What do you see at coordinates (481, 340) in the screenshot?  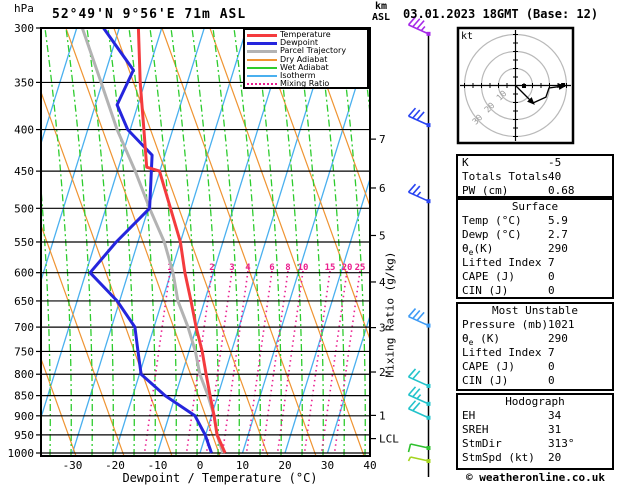 I see `index-label: θe (K)` at bounding box center [481, 340].